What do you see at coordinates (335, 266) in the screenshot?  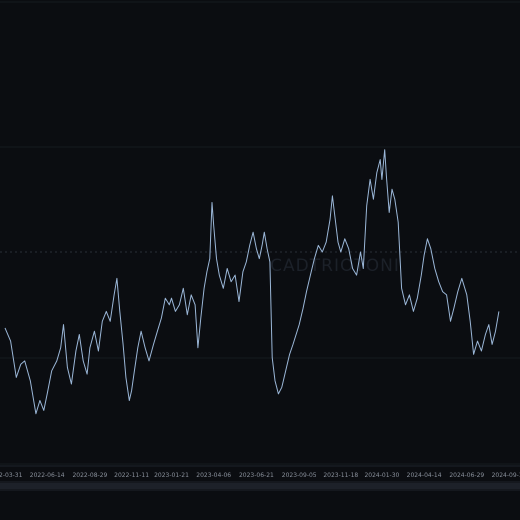 I see `watermark: CADTRIOTONI` at bounding box center [335, 266].